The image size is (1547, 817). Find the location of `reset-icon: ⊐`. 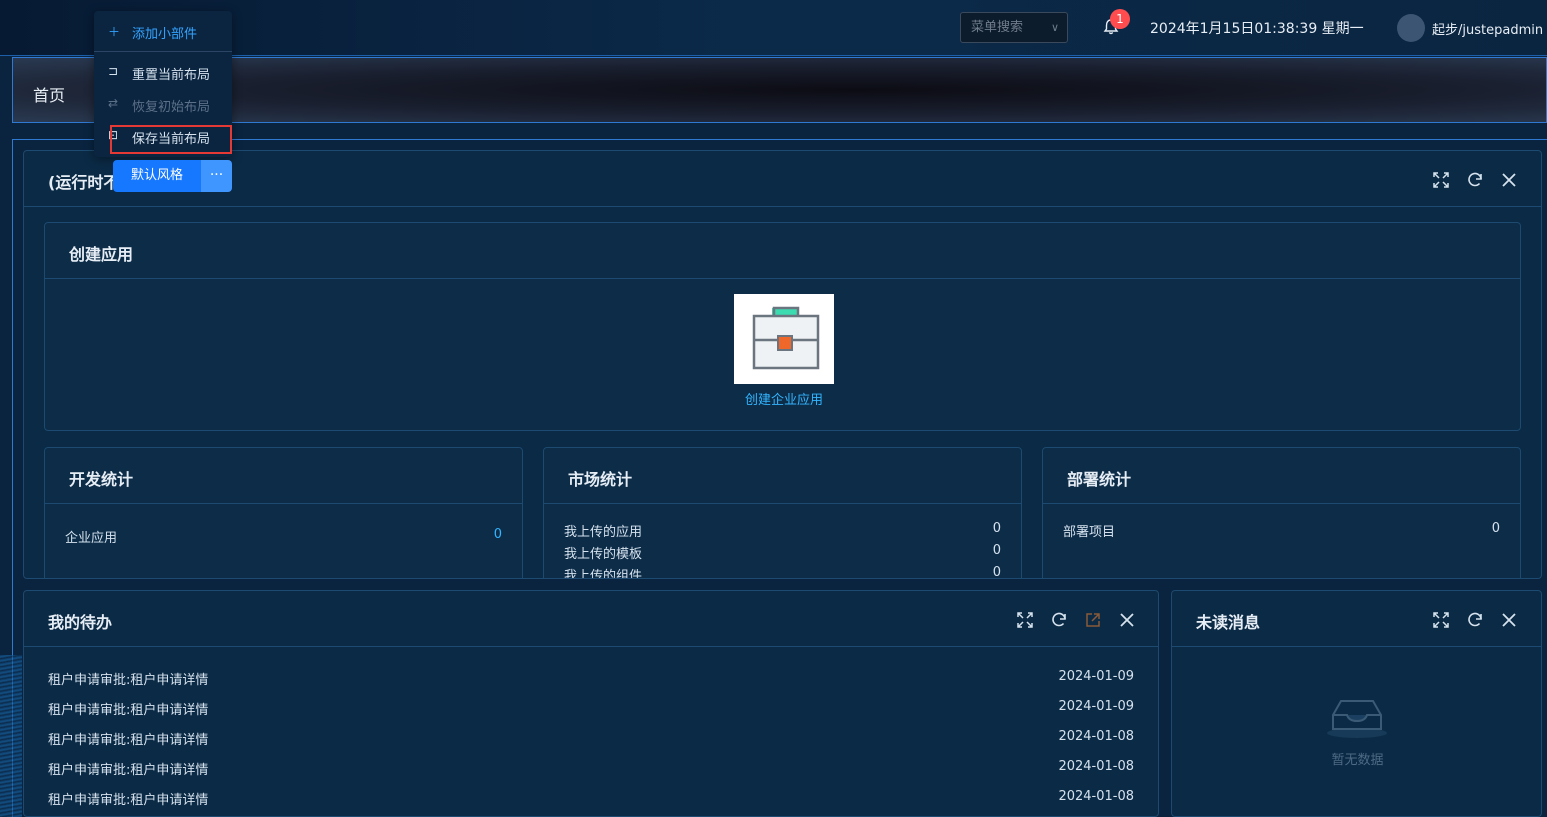

reset-icon: ⊐ is located at coordinates (113, 71).